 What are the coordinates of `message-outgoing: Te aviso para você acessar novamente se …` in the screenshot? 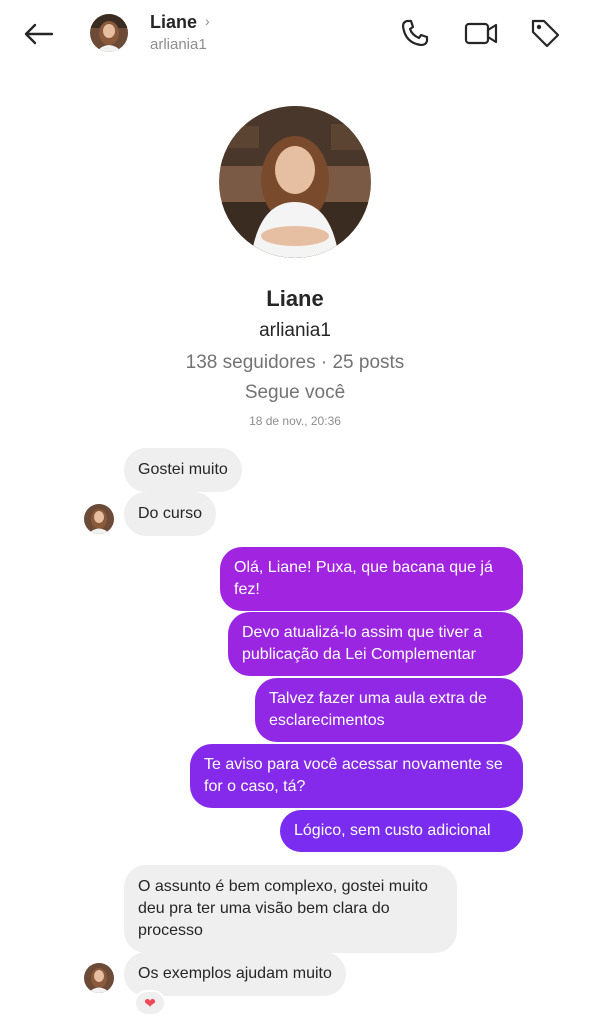 It's located at (356, 776).